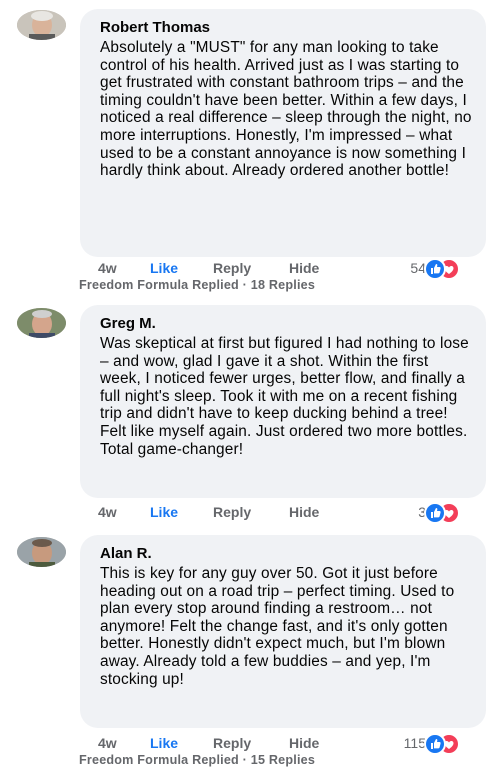  I want to click on replies-link: Freedom Formula Replied · 15 Replies, so click(197, 760).